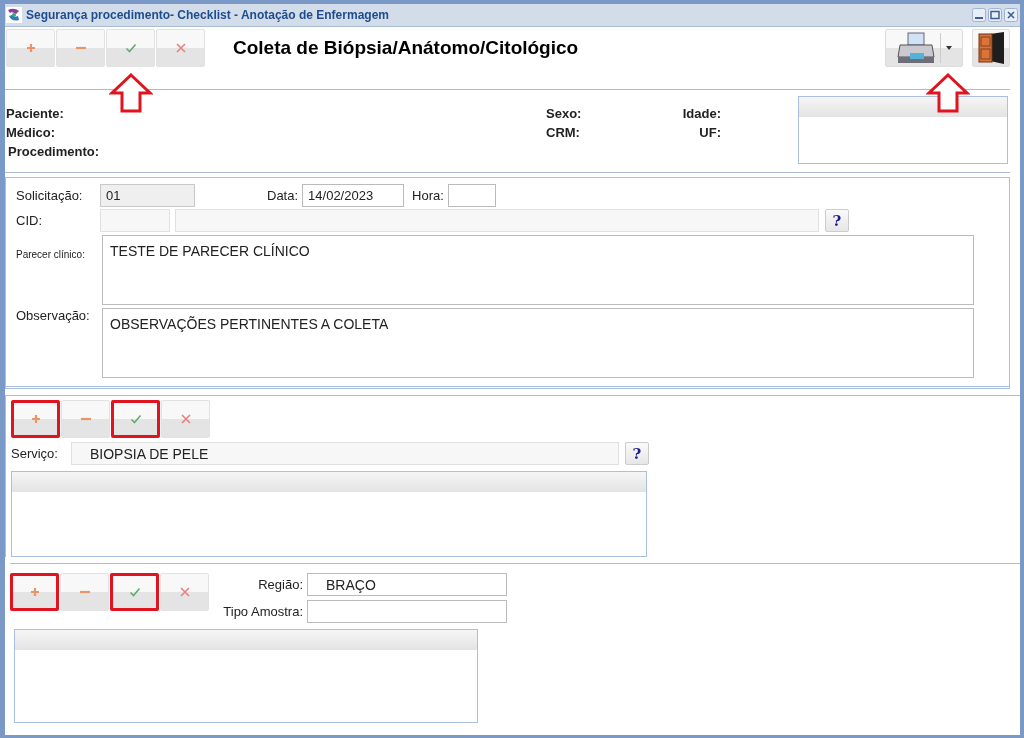  I want to click on field-label: Sexo:, so click(564, 113).